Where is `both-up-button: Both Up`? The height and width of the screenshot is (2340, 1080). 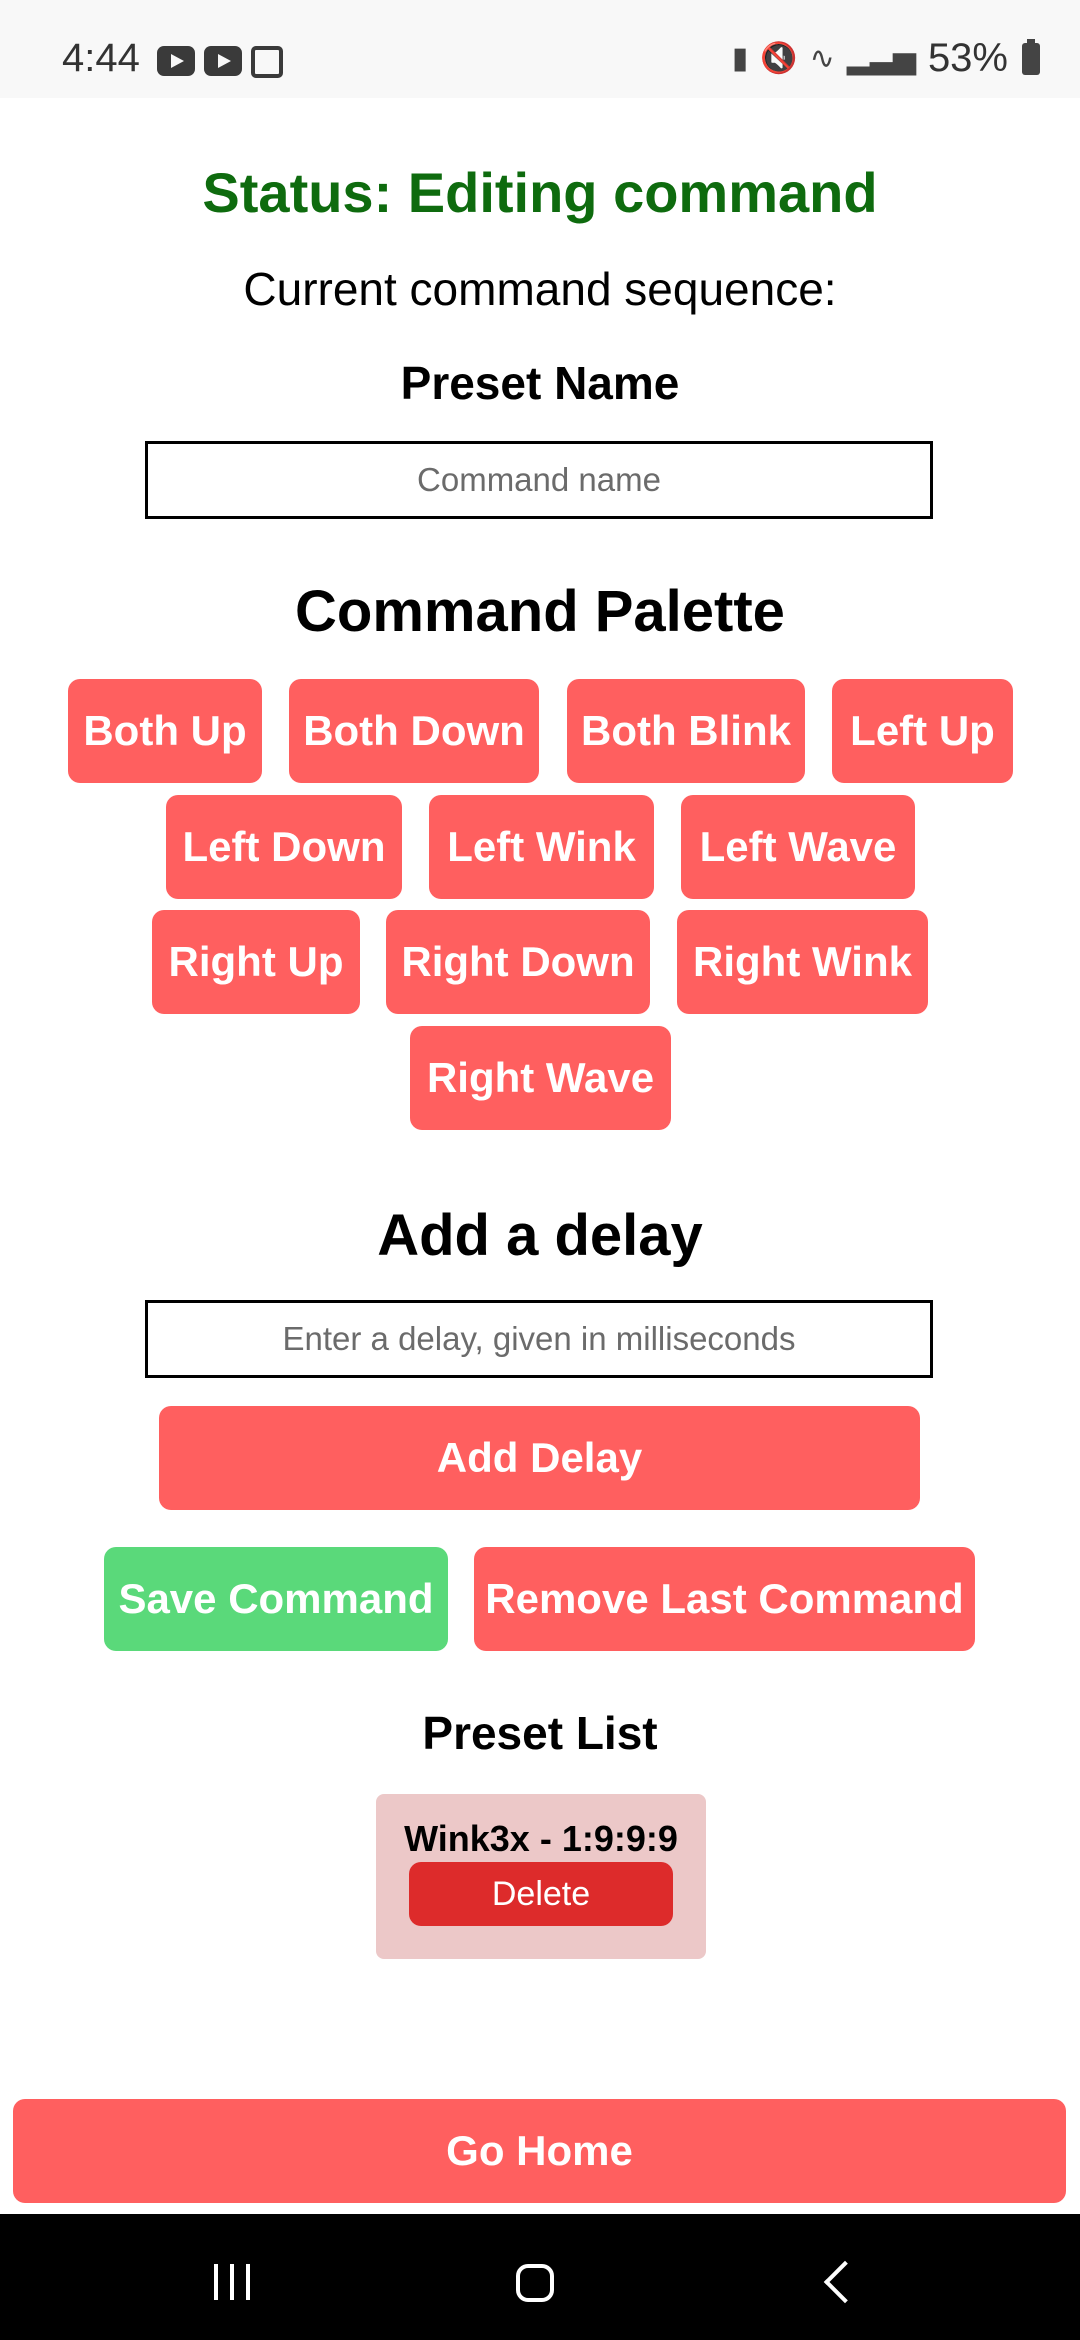
both-up-button: Both Up is located at coordinates (165, 731).